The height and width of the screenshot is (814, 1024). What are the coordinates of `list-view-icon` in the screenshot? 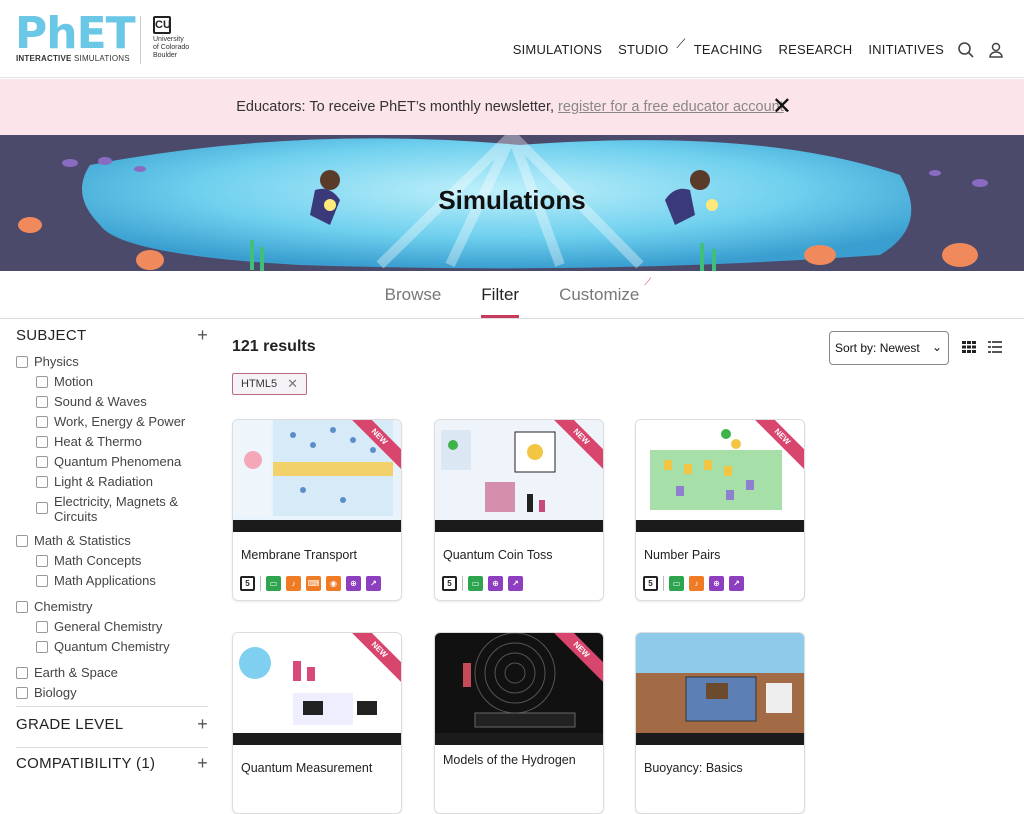 It's located at (995, 347).